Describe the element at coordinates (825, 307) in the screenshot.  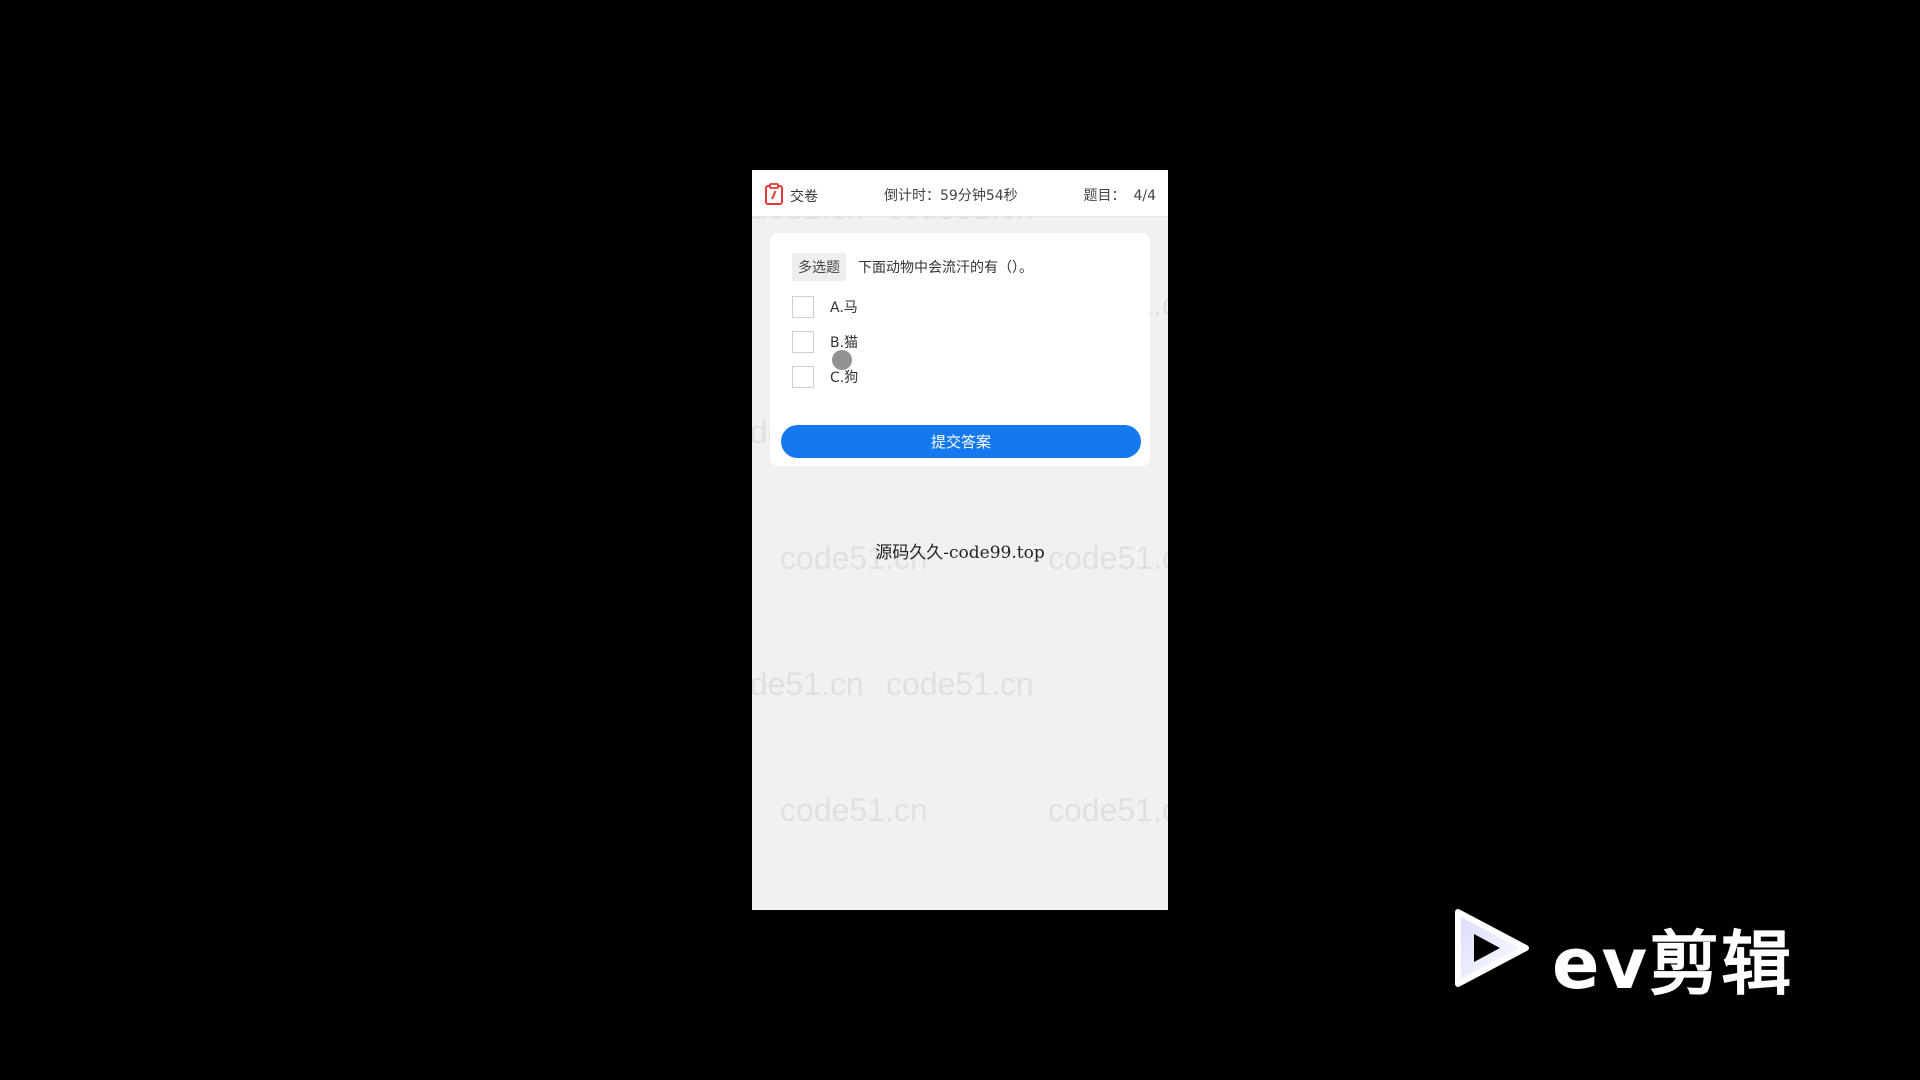
I see `option-a: A.马` at that location.